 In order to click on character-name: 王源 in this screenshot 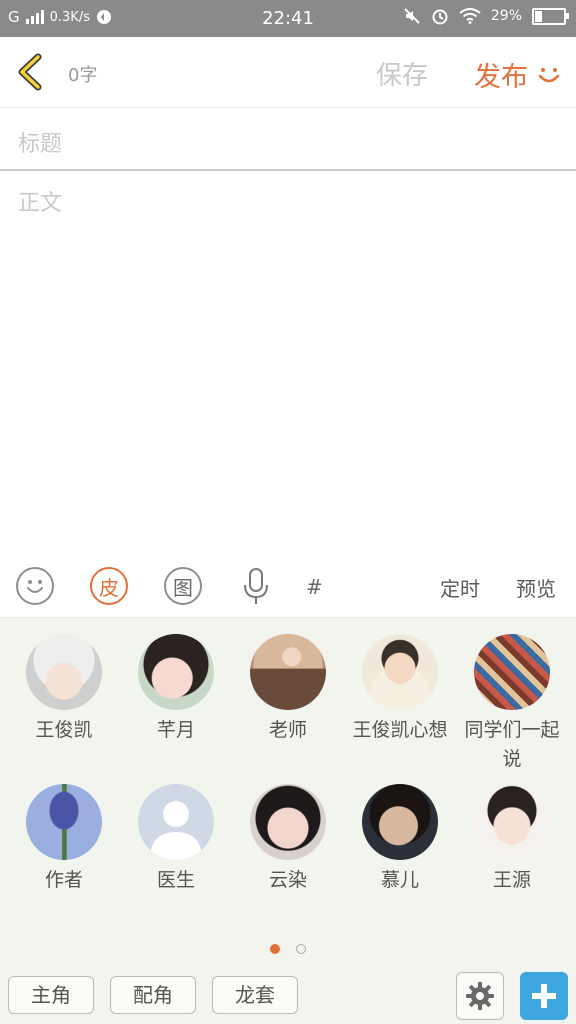, I will do `click(511, 880)`.